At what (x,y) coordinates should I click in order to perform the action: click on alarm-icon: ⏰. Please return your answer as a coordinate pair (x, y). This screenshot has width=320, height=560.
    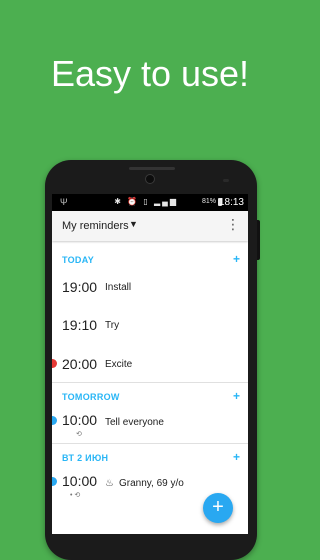
    Looking at the image, I should click on (133, 201).